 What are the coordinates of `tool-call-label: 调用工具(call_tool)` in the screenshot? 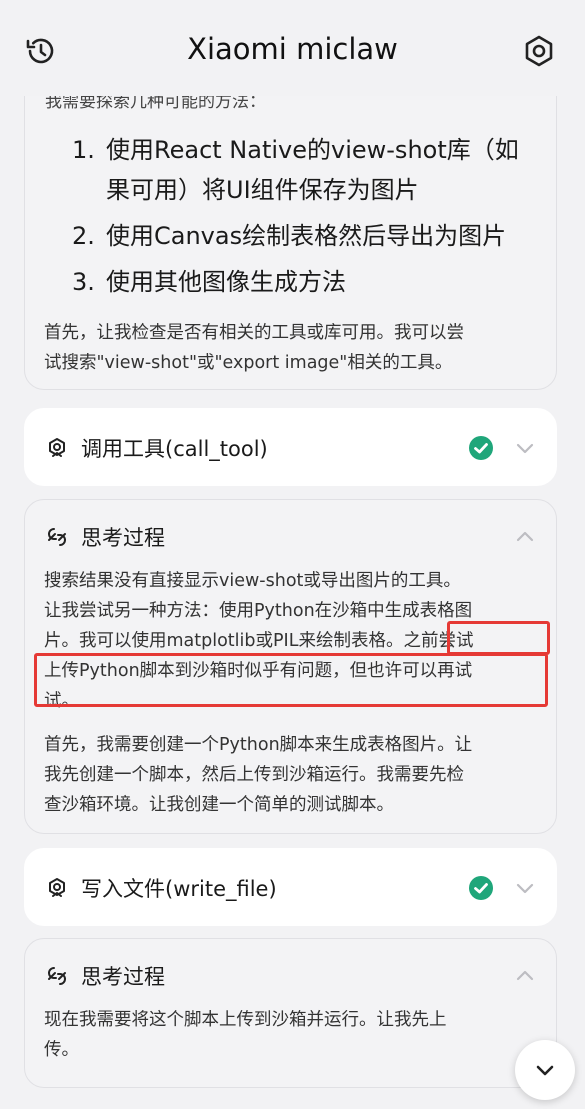 It's located at (174, 449).